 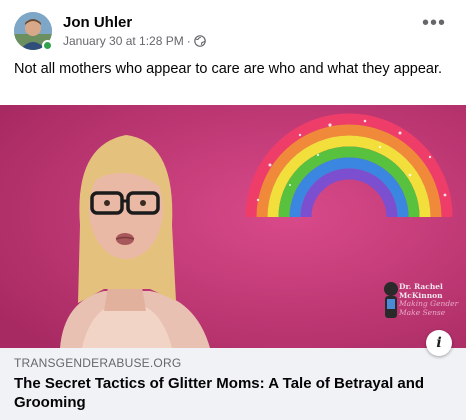 I want to click on channel-logo, so click(x=391, y=300).